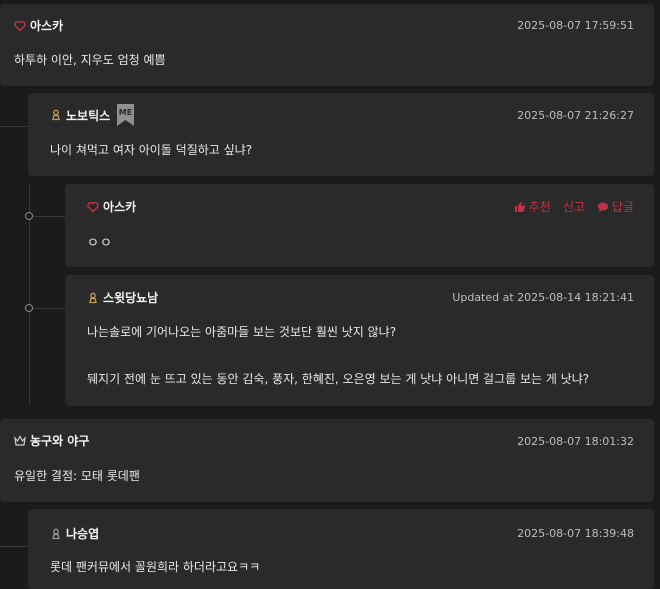  I want to click on comment-actions: 추천 신고 답글, so click(574, 206).